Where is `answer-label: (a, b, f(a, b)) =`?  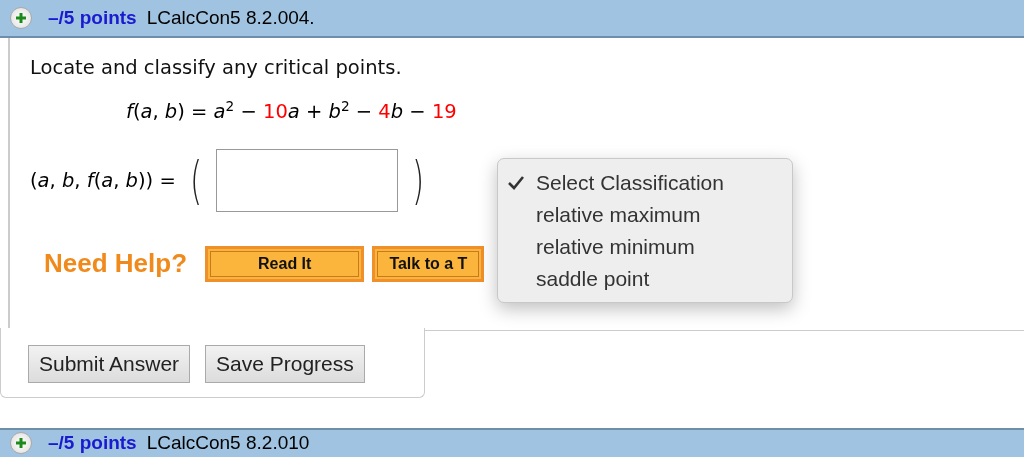
answer-label: (a, b, f(a, b)) = is located at coordinates (103, 180).